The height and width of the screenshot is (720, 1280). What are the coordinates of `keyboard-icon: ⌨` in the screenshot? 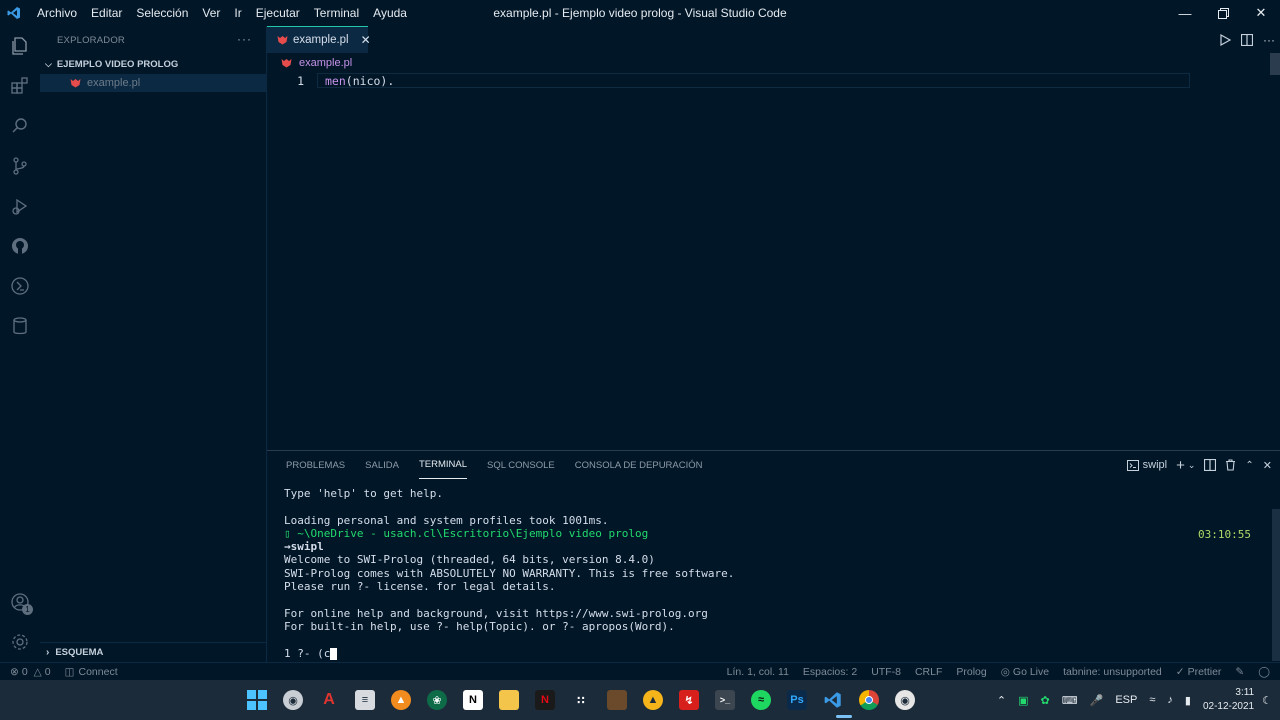 It's located at (1070, 700).